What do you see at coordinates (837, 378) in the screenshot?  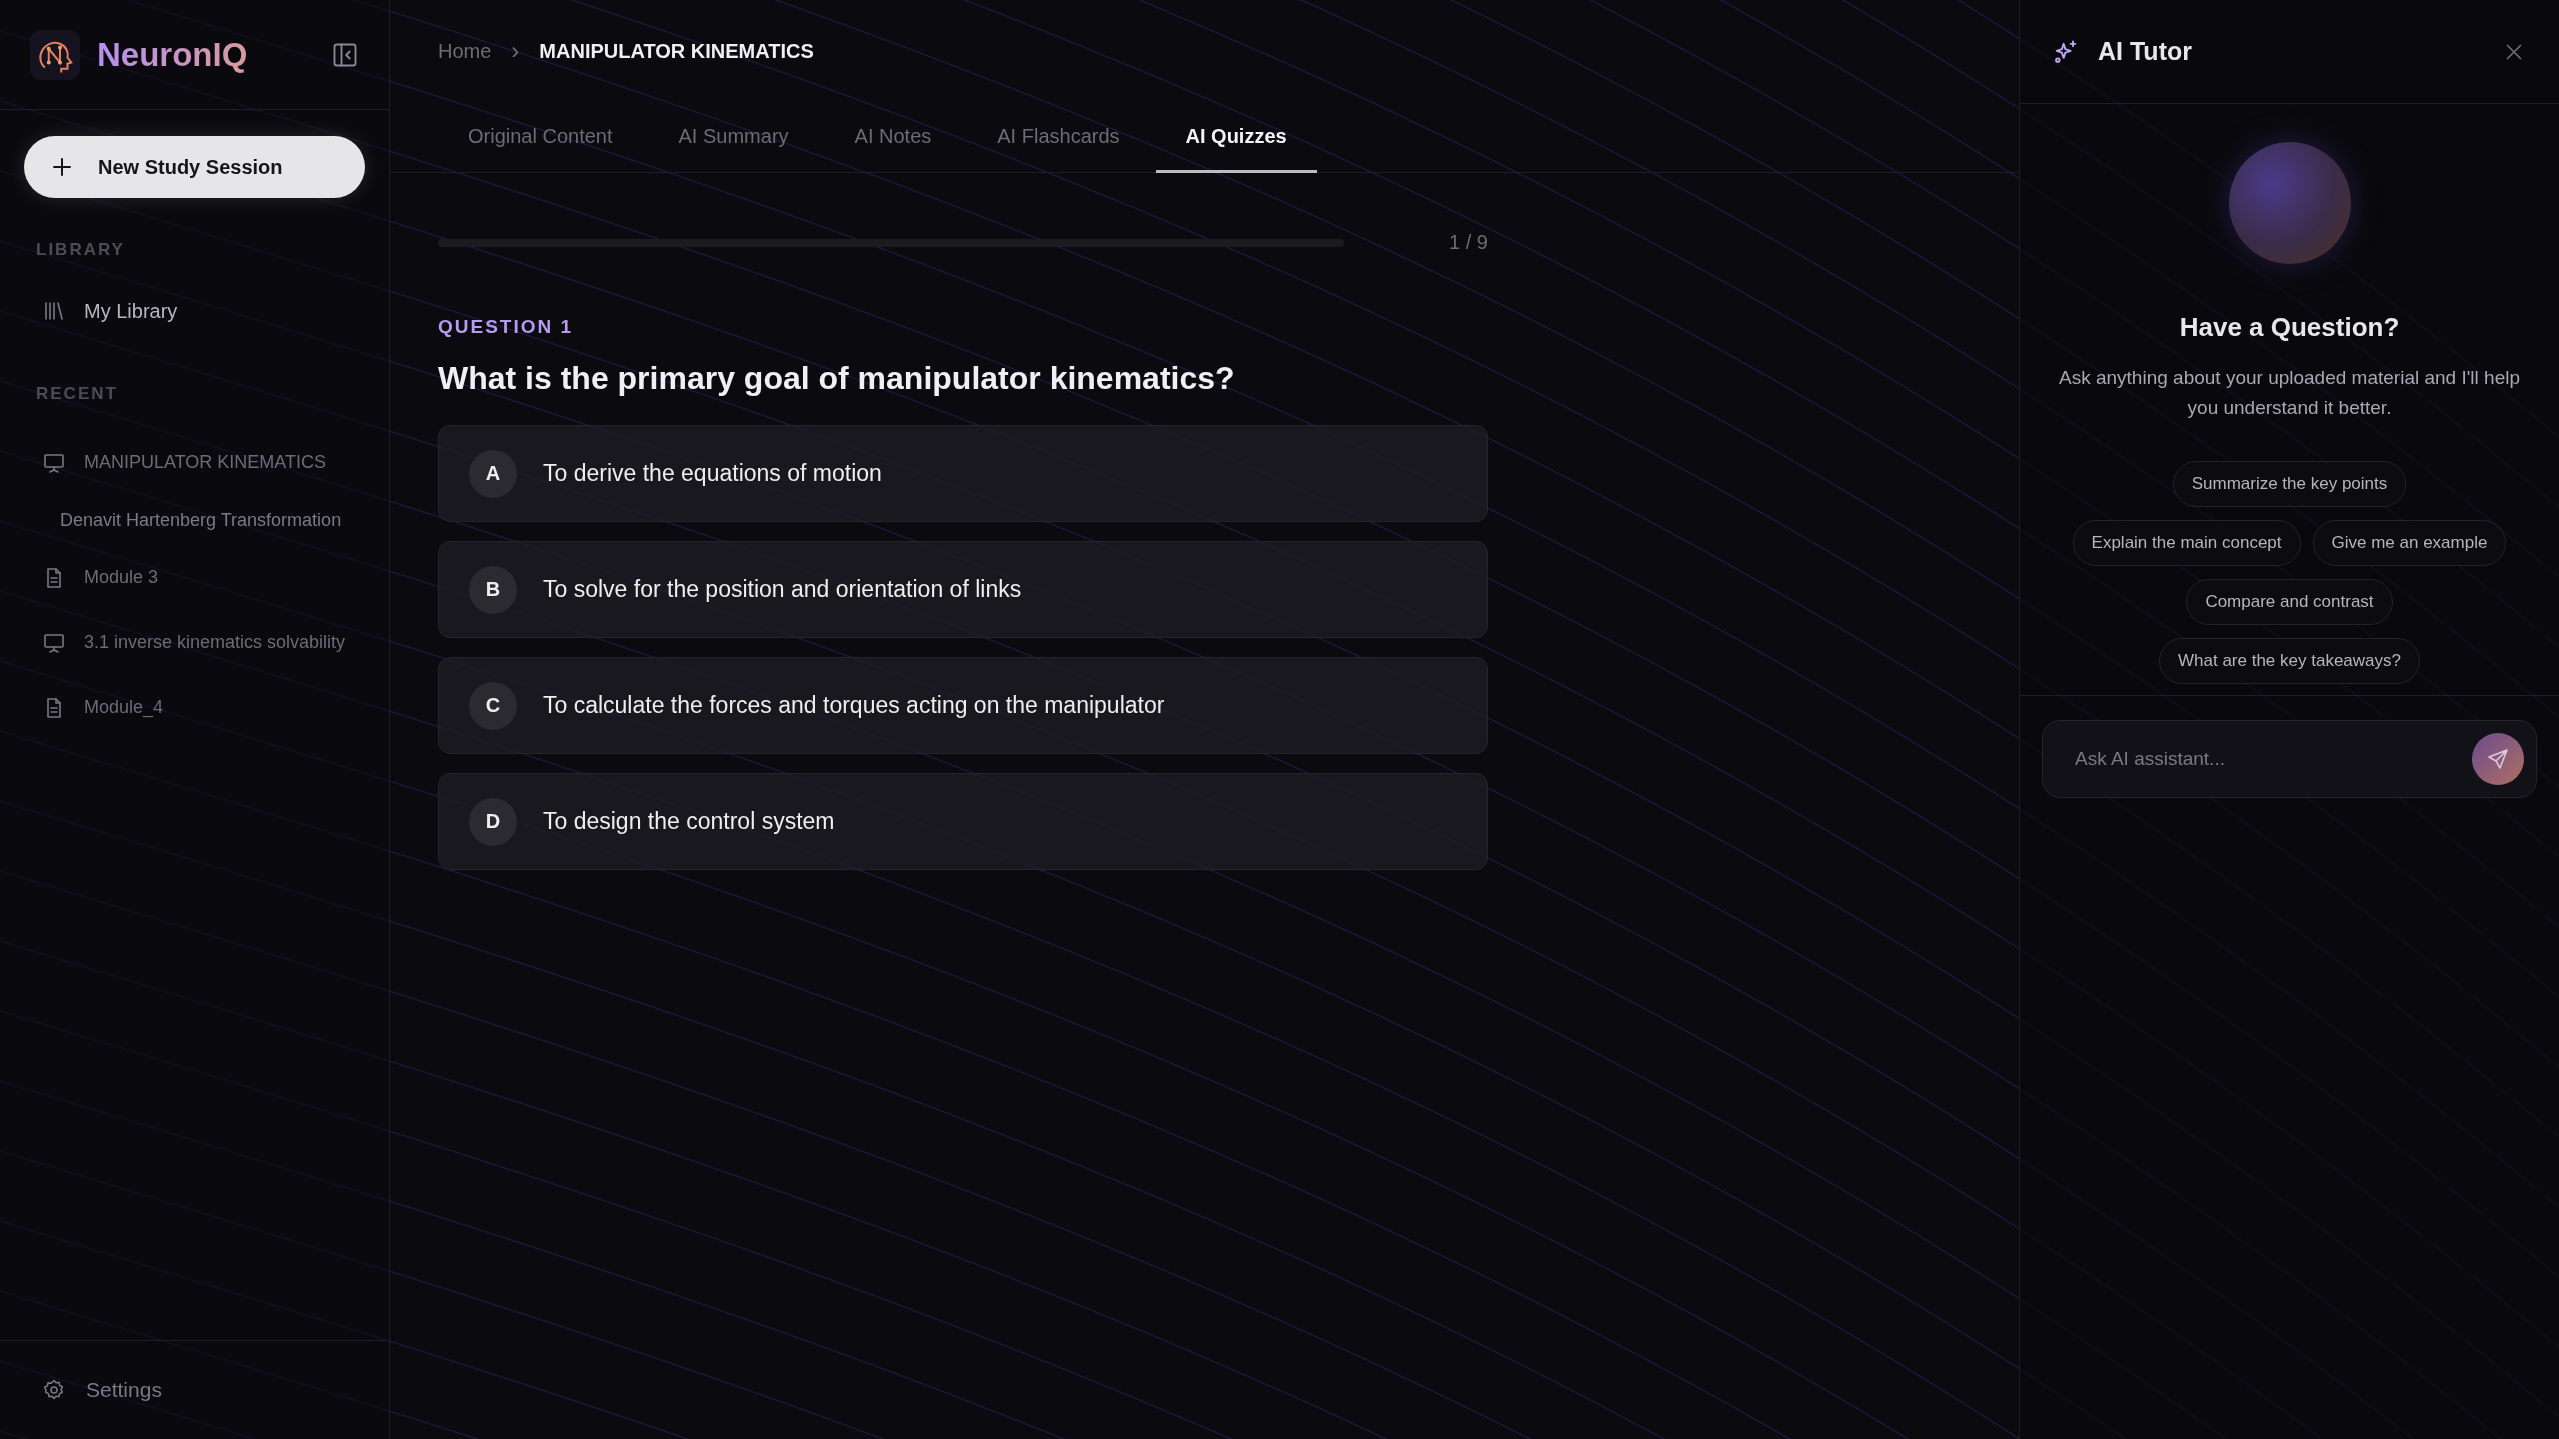 I see `question-text: What is the primary goal of manipulator kinematics?` at bounding box center [837, 378].